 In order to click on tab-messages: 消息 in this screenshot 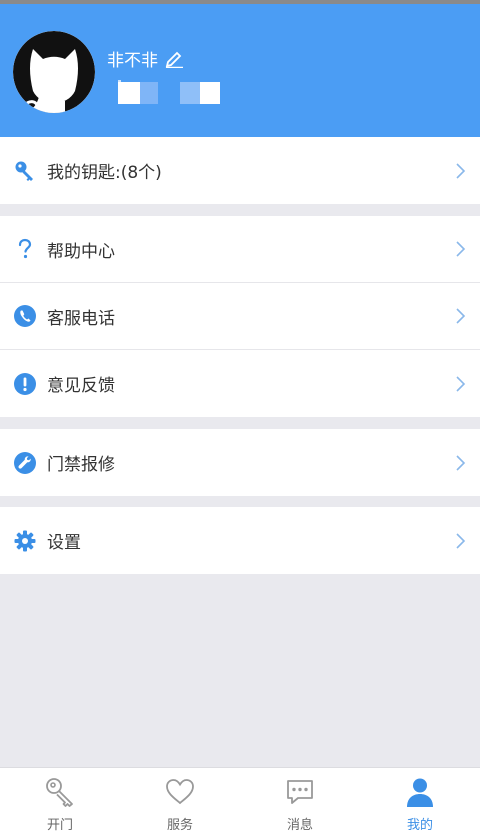, I will do `click(300, 800)`.